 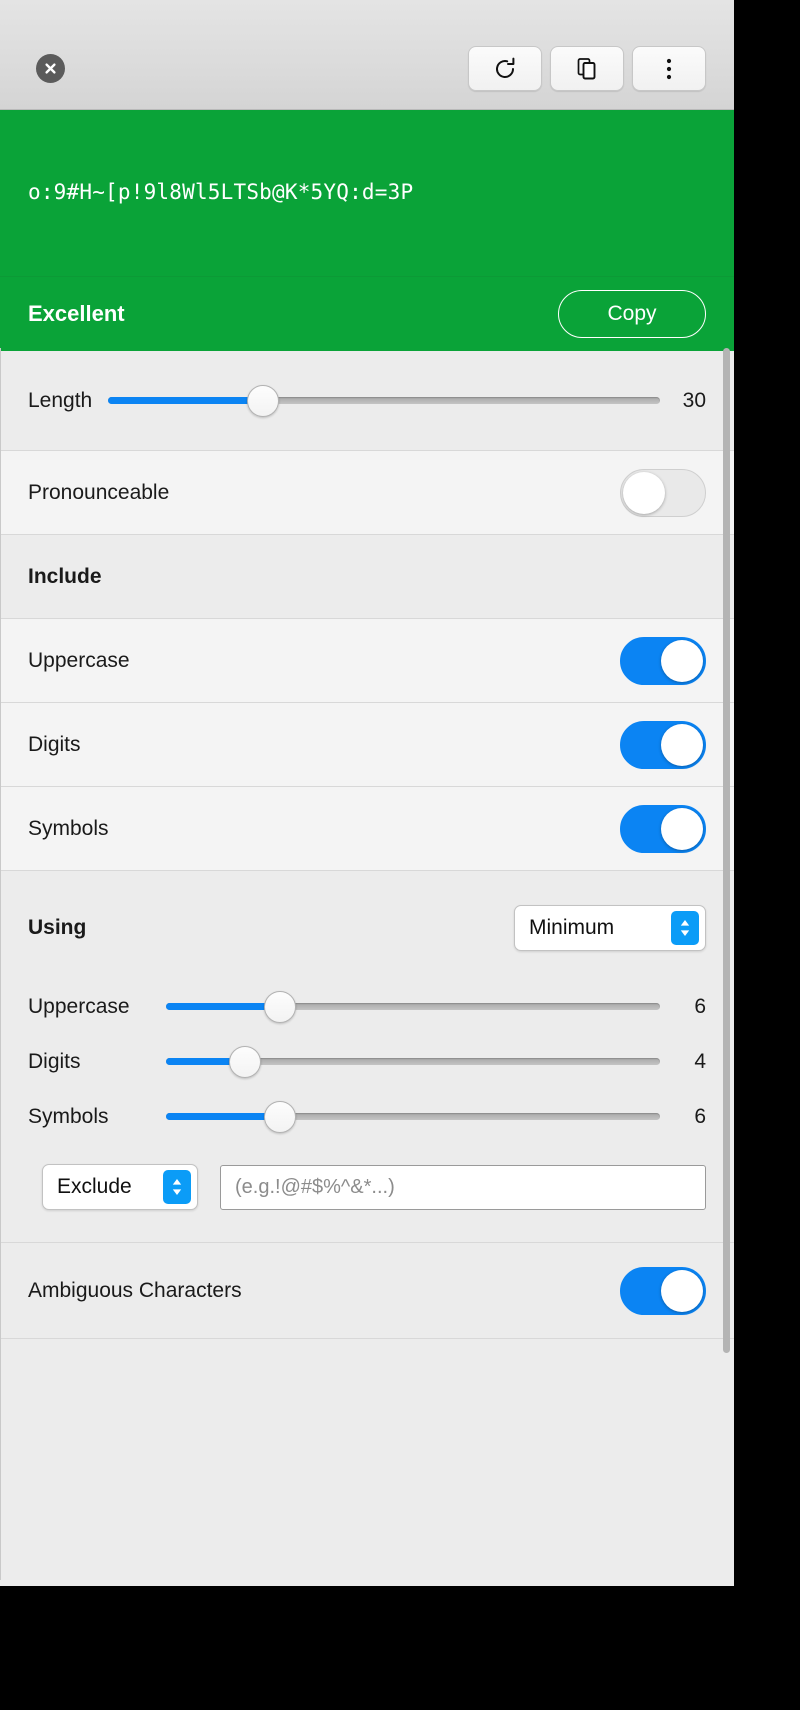 I want to click on using-symbols-slider, so click(x=413, y=1116).